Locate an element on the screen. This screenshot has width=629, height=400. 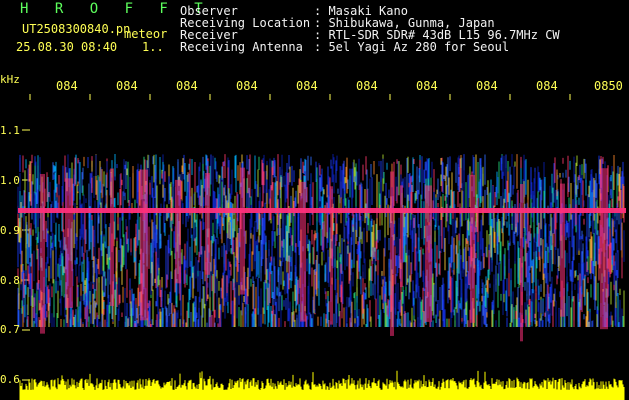
y-tick-label: 1.0 is located at coordinates (10, 180).